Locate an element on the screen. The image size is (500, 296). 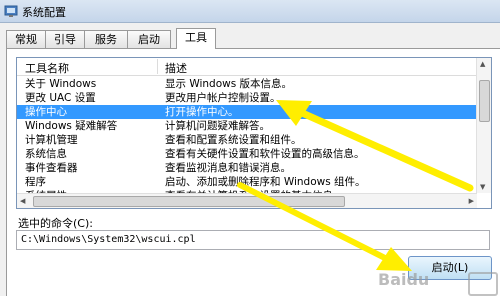
tool-name: 计算机管理 is located at coordinates (51, 140).